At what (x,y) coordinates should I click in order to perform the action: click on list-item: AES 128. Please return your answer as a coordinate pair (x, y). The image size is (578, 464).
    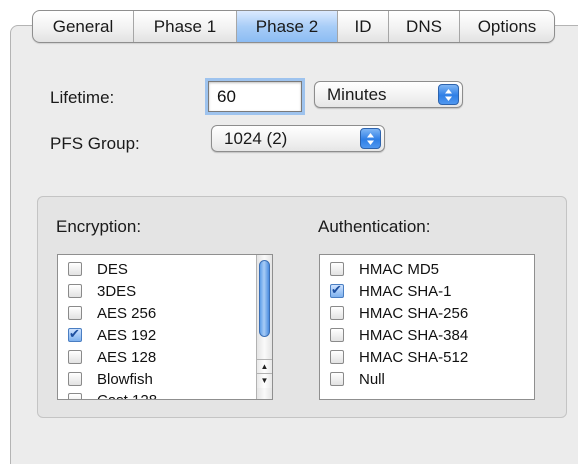
    Looking at the image, I should click on (112, 357).